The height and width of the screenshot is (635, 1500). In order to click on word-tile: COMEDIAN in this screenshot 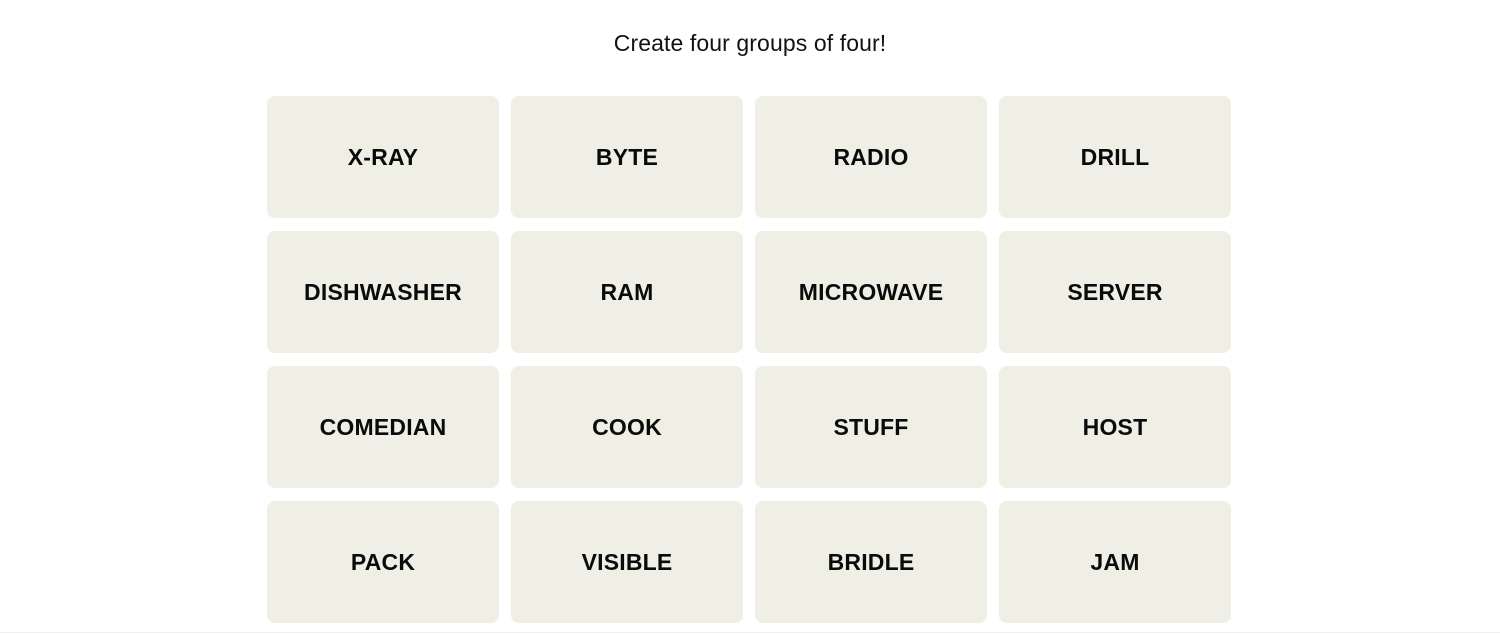, I will do `click(383, 427)`.